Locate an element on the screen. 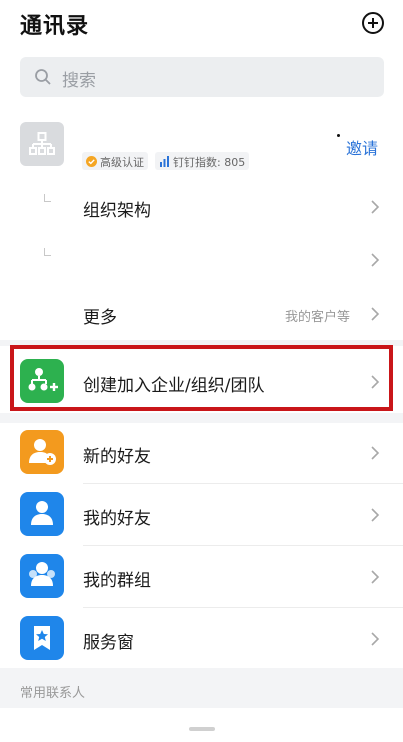 This screenshot has height=742, width=403. group-icon is located at coordinates (42, 576).